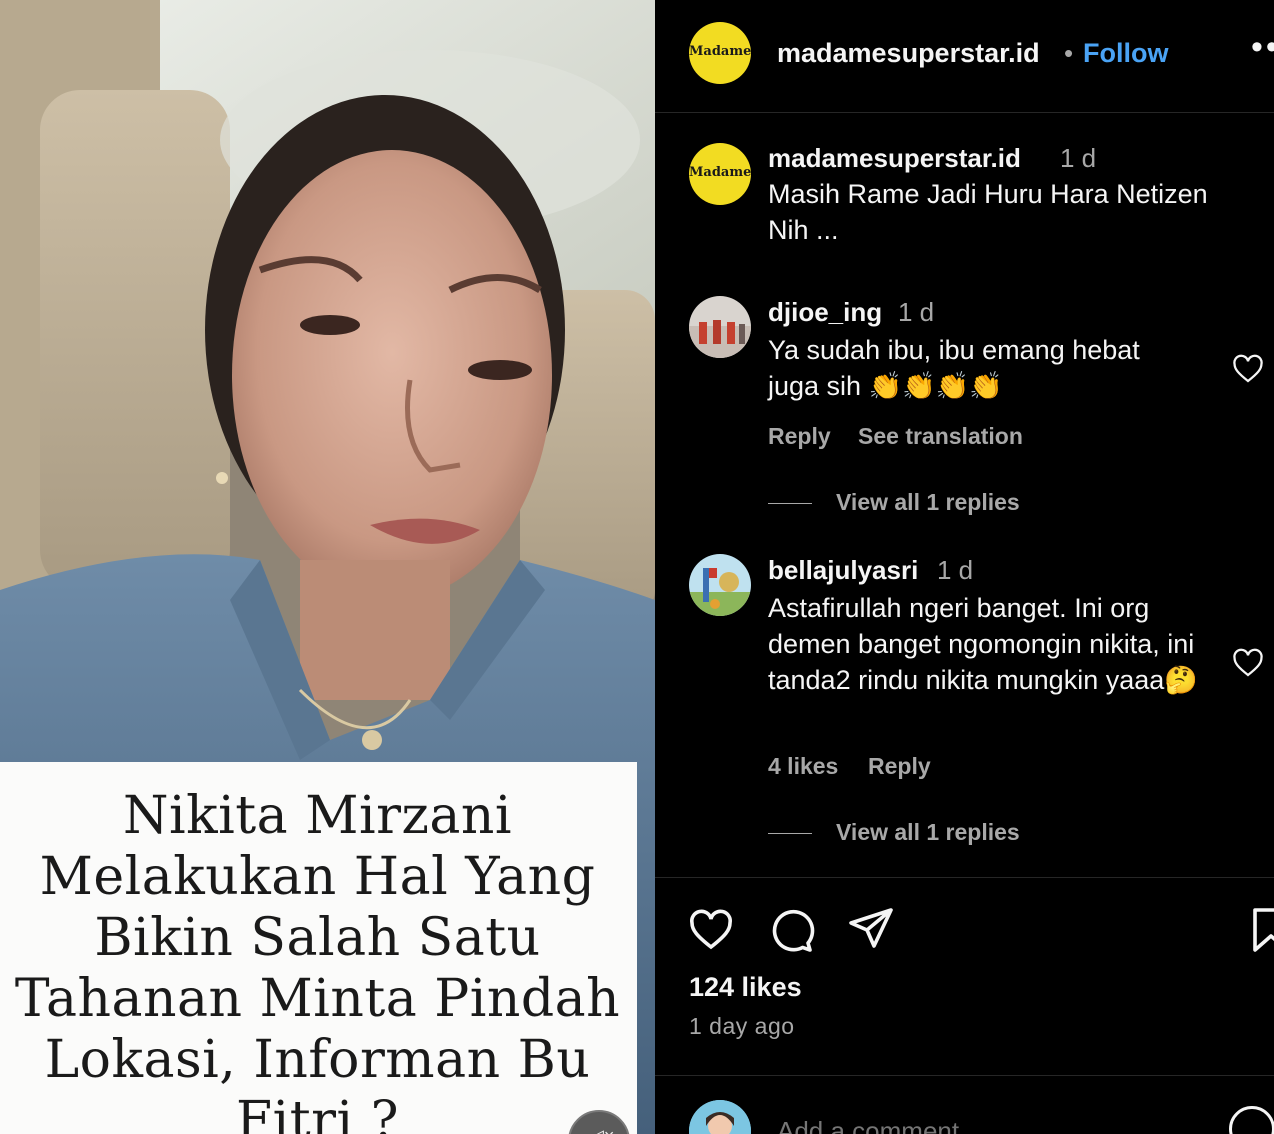 The height and width of the screenshot is (1134, 1274). Describe the element at coordinates (742, 1026) in the screenshot. I see `post-date: 1 day ago` at that location.